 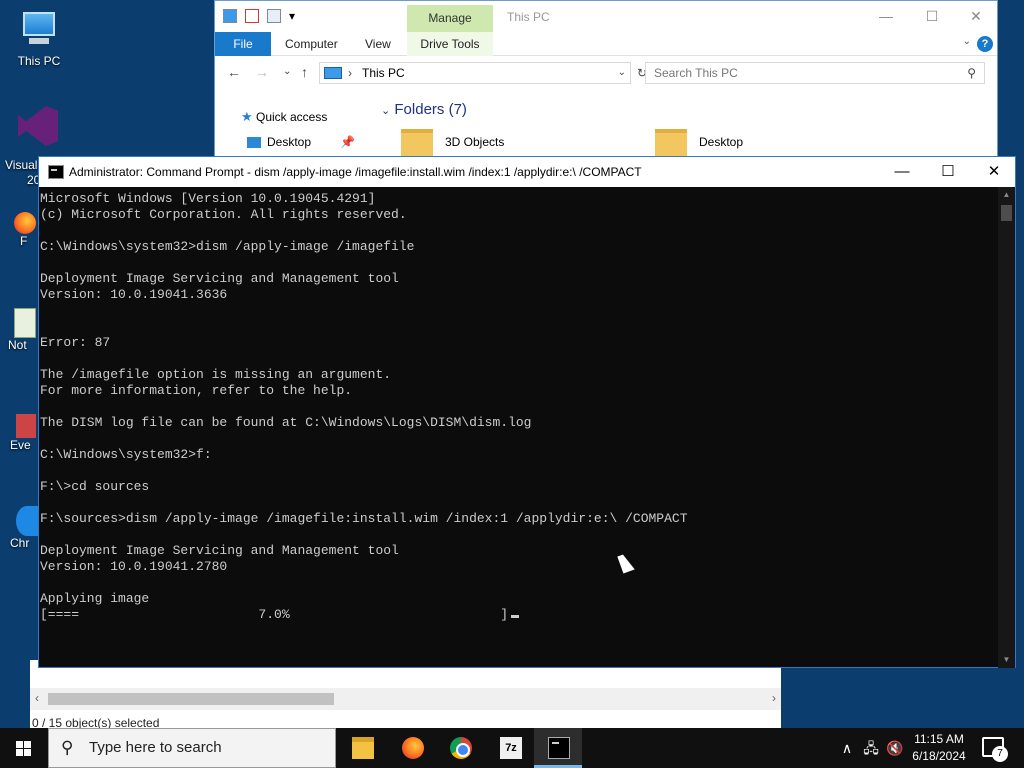 What do you see at coordinates (774, 698) in the screenshot?
I see `scroll-right-icon: ›` at bounding box center [774, 698].